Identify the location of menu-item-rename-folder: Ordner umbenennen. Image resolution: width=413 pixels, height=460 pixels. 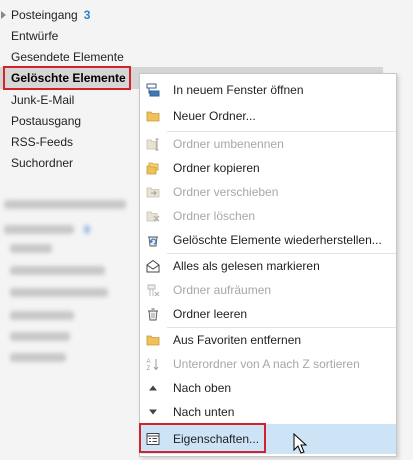
(268, 144).